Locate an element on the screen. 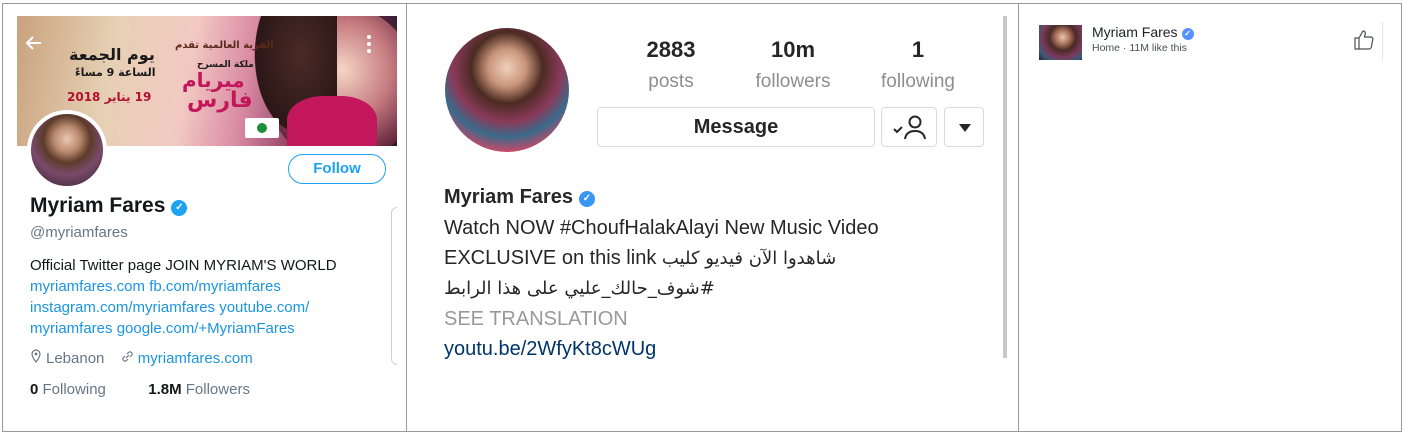 This screenshot has height=434, width=1403. bio-link: myriamfares is located at coordinates (71, 328).